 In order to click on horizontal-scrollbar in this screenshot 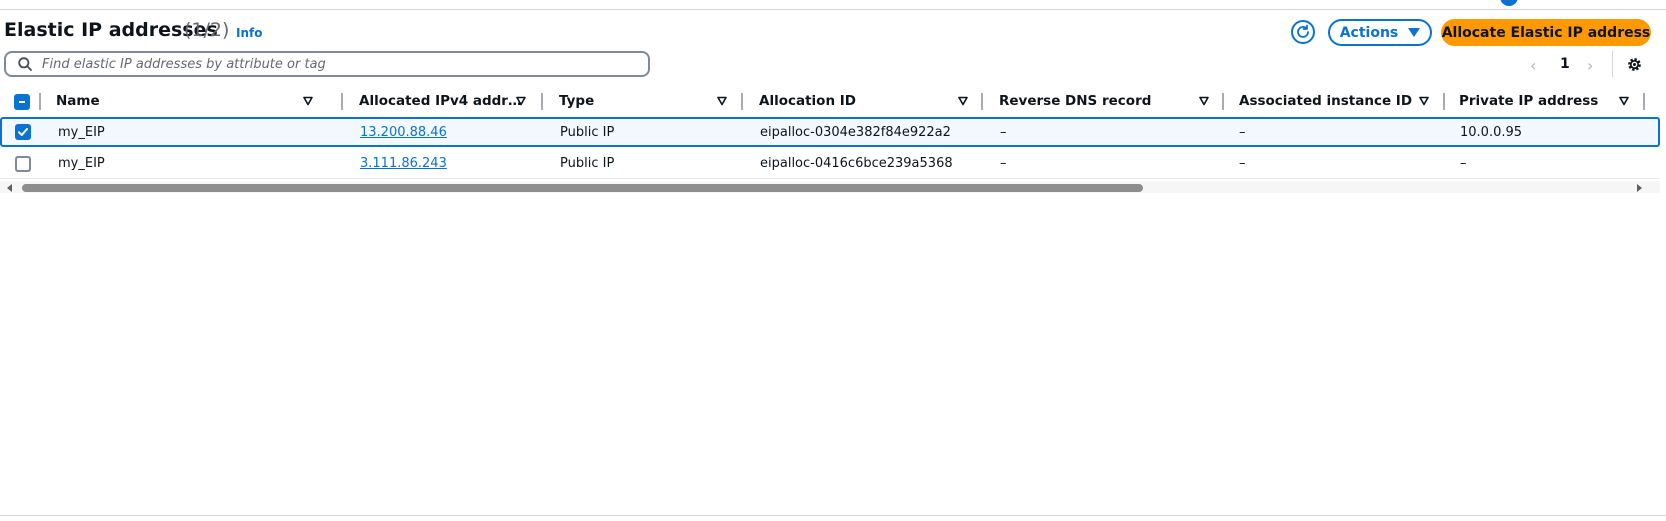, I will do `click(830, 187)`.